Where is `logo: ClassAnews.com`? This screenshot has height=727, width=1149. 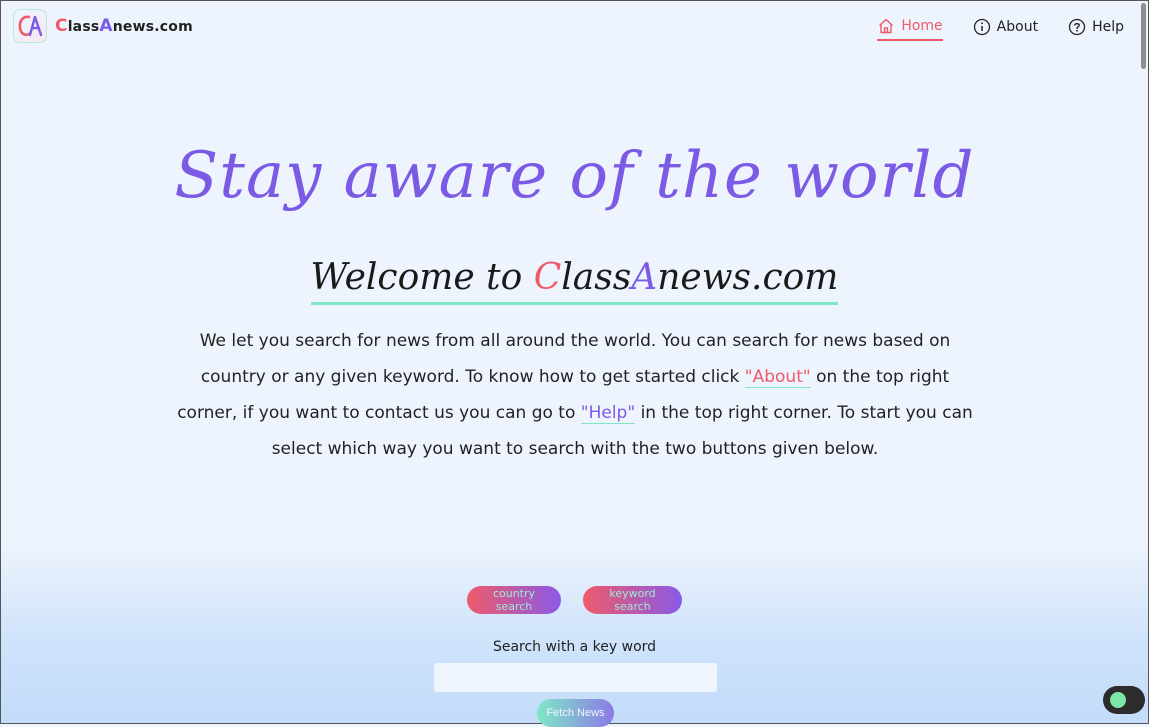
logo: ClassAnews.com is located at coordinates (103, 26).